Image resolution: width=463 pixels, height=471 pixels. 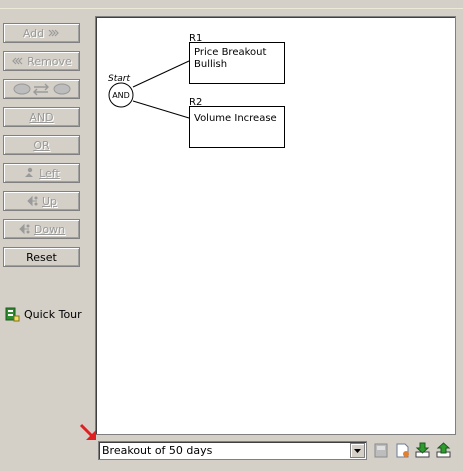 I want to click on up-label: Up, so click(x=49, y=201).